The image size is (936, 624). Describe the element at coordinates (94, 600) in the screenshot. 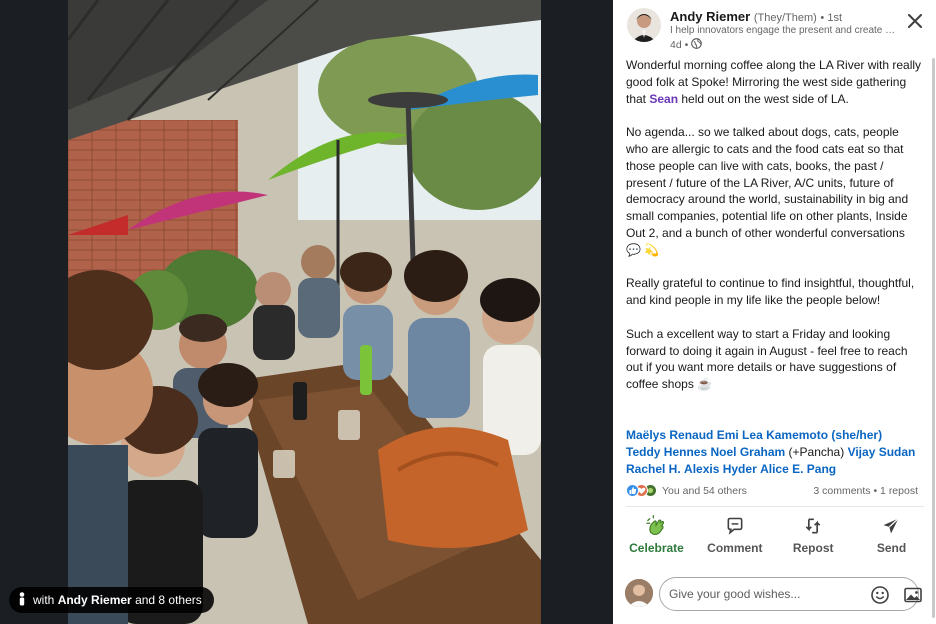

I see `tag-name: Andy Riemer` at that location.